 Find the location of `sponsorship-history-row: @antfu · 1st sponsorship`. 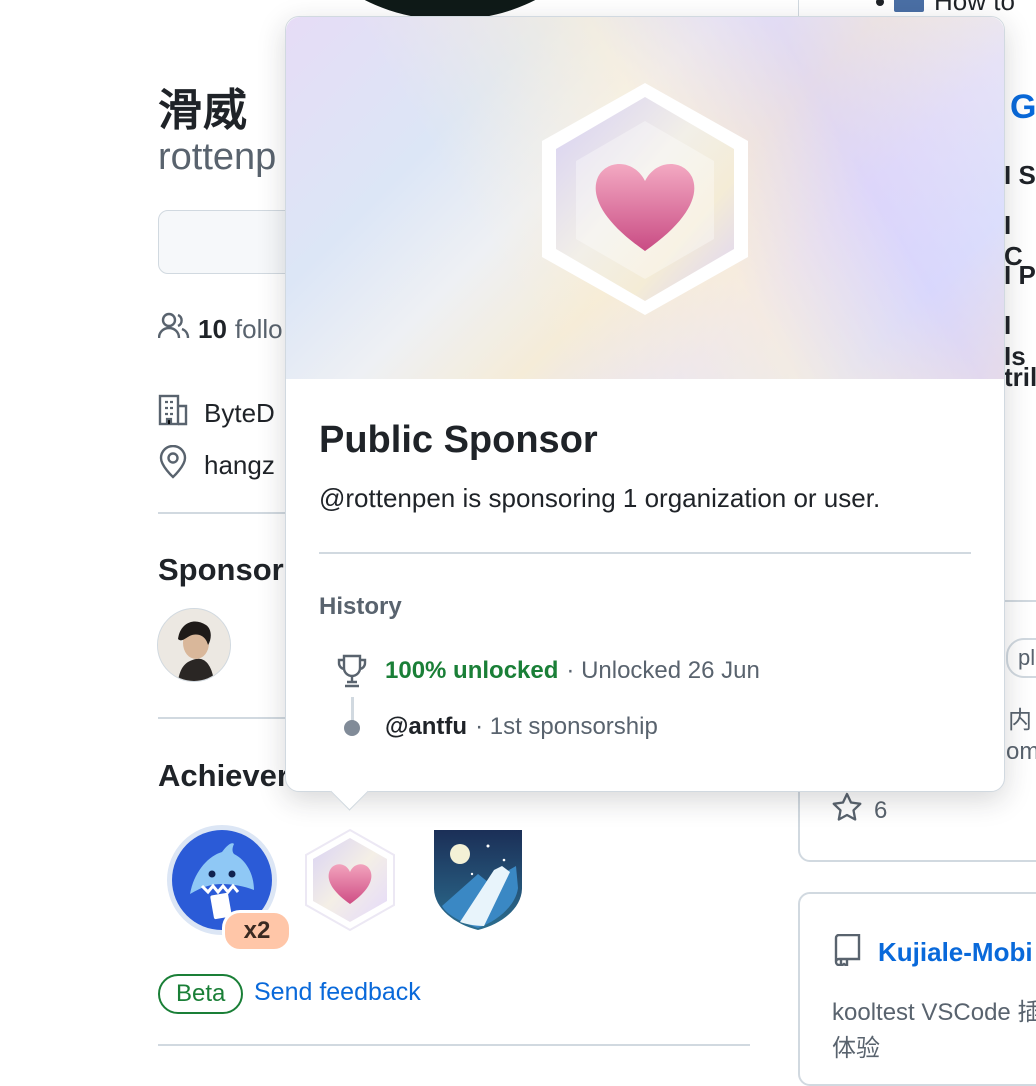

sponsorship-history-row: @antfu · 1st sponsorship is located at coordinates (521, 727).